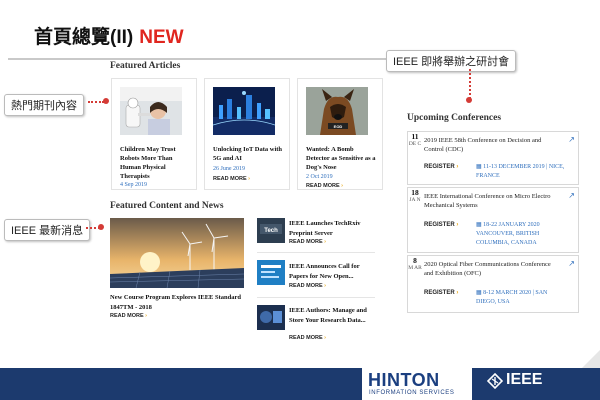 This screenshot has height=400, width=600. Describe the element at coordinates (106, 101) in the screenshot. I see `callout-dot-articles` at that location.